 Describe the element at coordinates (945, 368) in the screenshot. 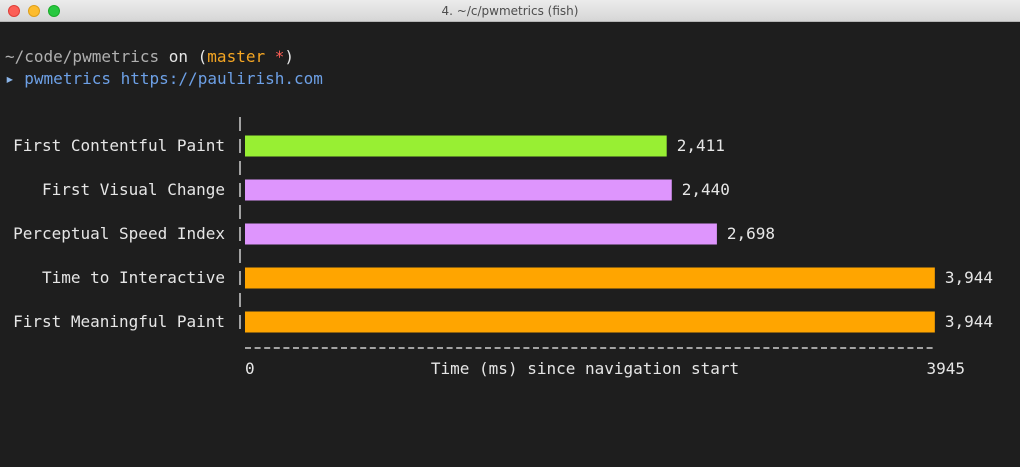

I see `x-axis-max-tick: 3945` at that location.